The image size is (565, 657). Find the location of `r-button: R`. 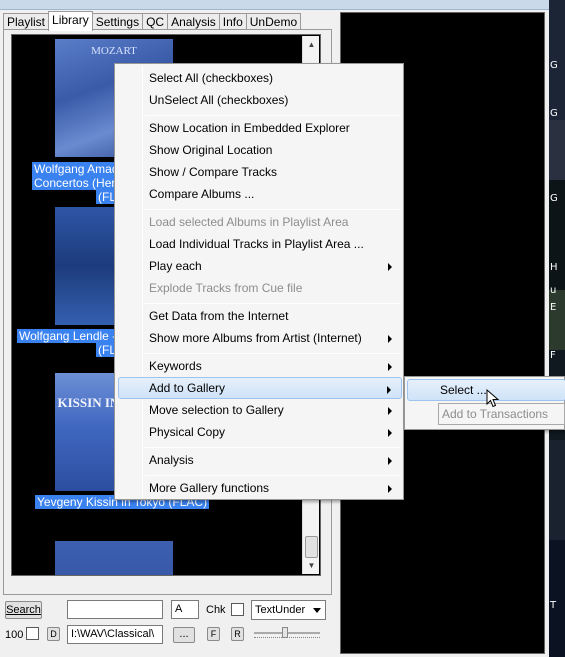

r-button: R is located at coordinates (237, 634).